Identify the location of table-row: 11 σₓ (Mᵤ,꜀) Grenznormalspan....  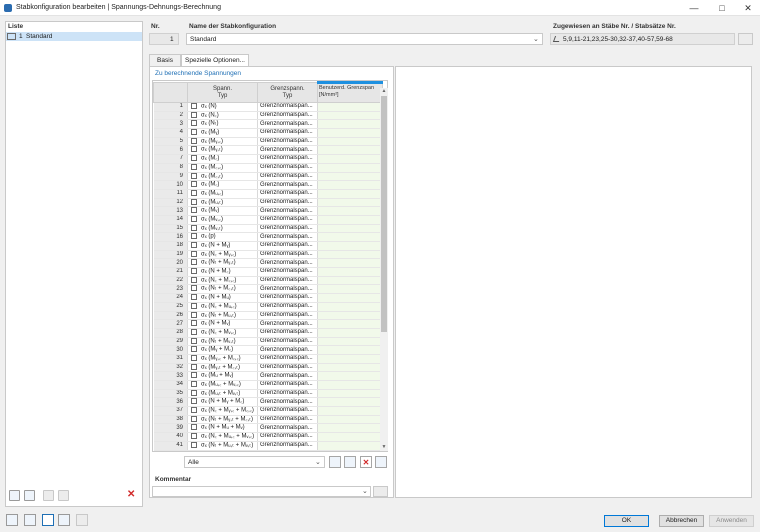
(268, 194).